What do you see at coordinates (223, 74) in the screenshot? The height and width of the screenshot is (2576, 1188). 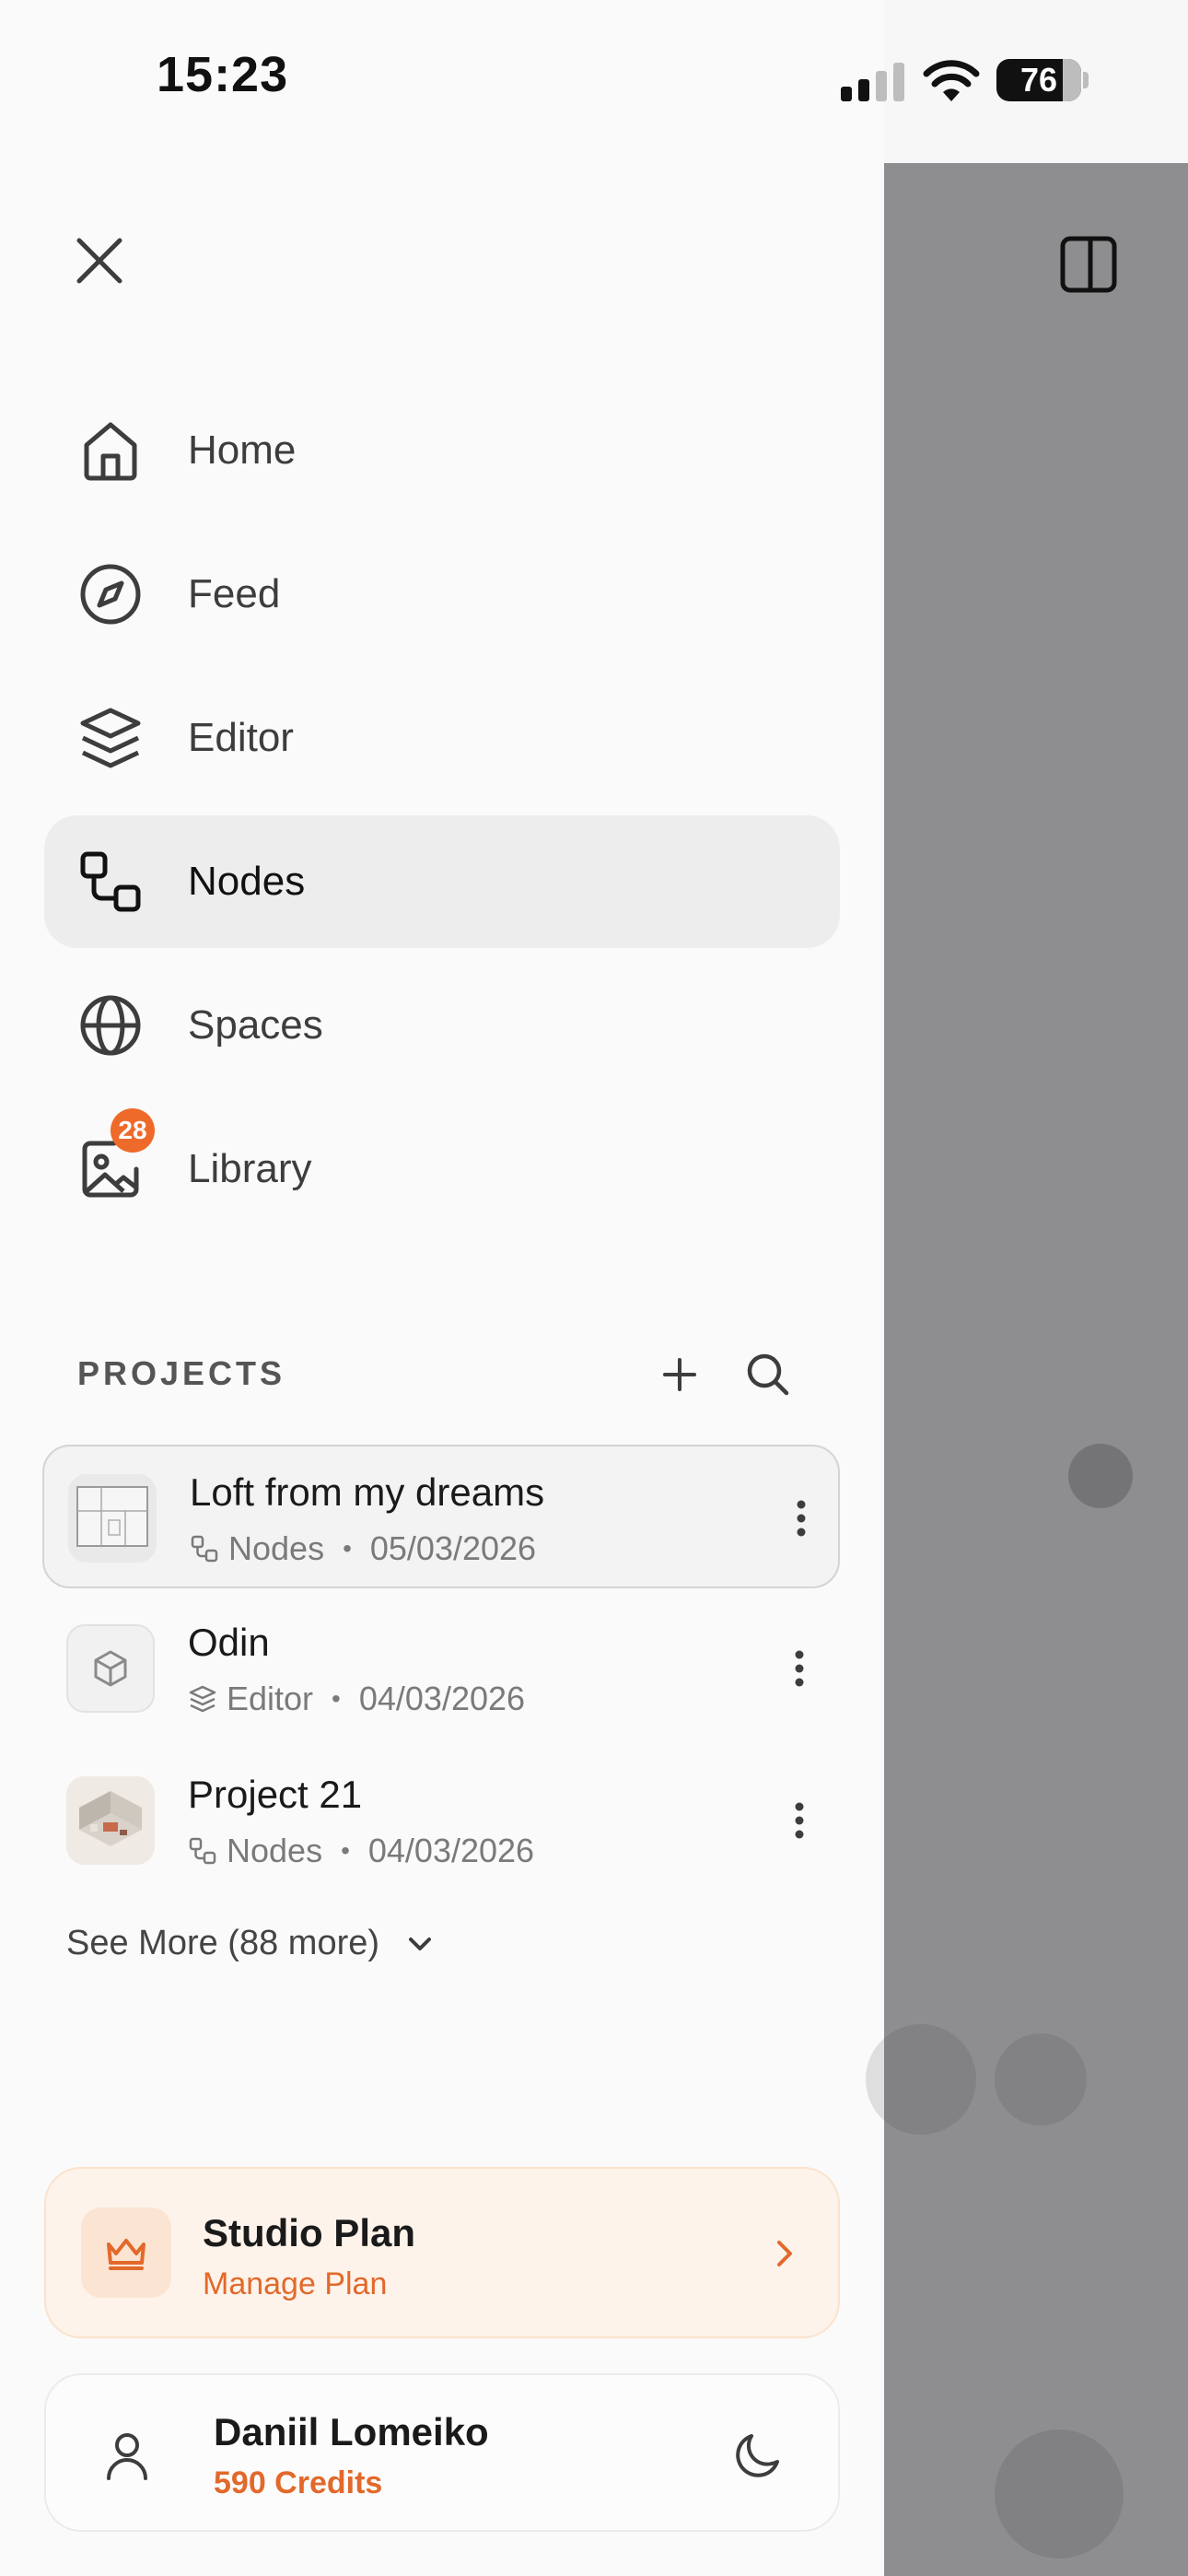 I see `status-time: 15:23` at bounding box center [223, 74].